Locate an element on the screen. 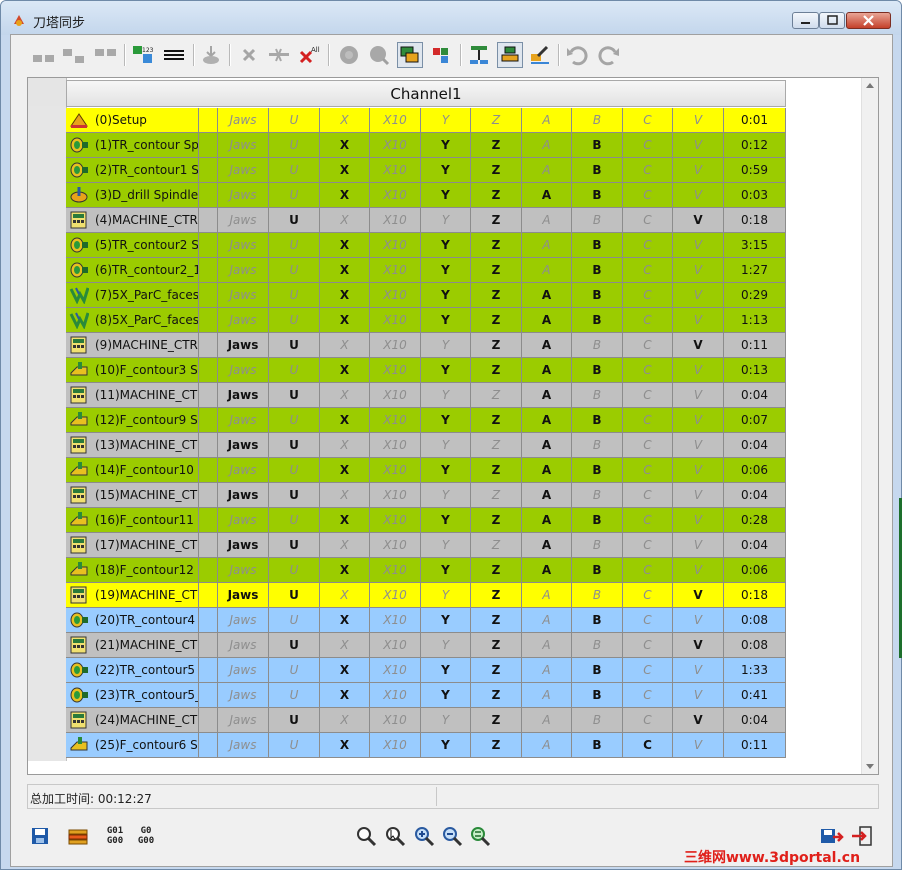  align-top-icon is located at coordinates (106, 55).